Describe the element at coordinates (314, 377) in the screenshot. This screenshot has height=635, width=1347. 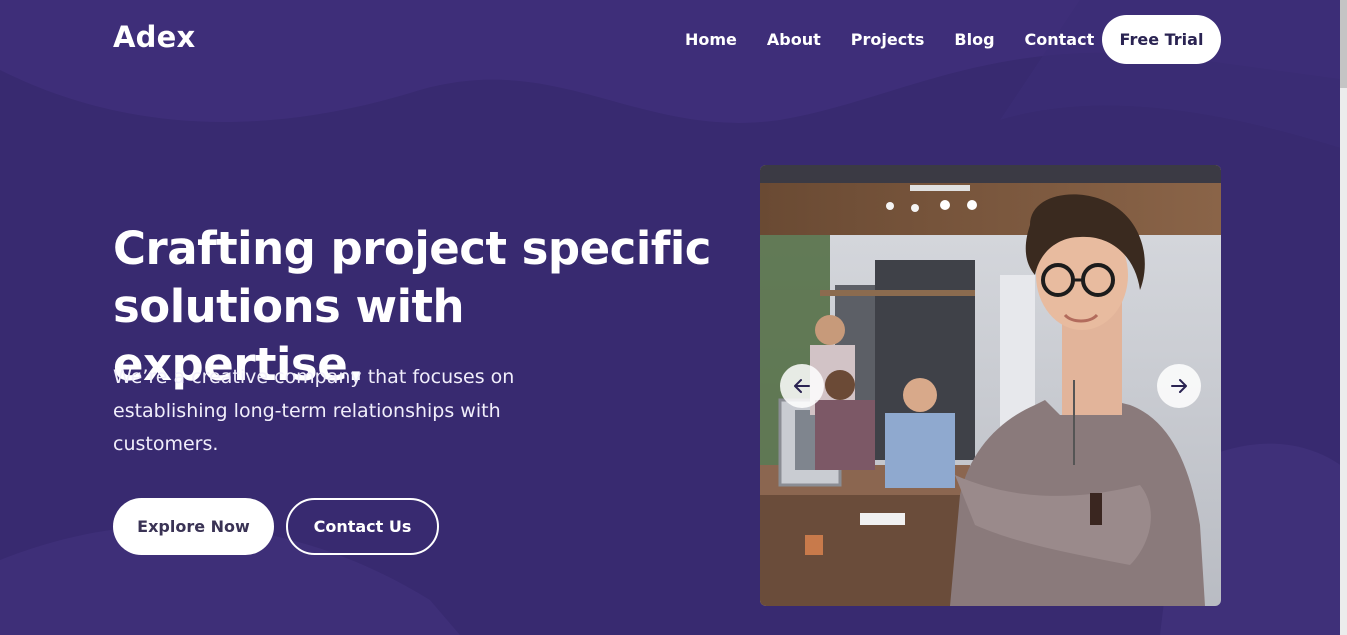
I see `subtext-line-1: We’re a creative company that focuses on` at that location.